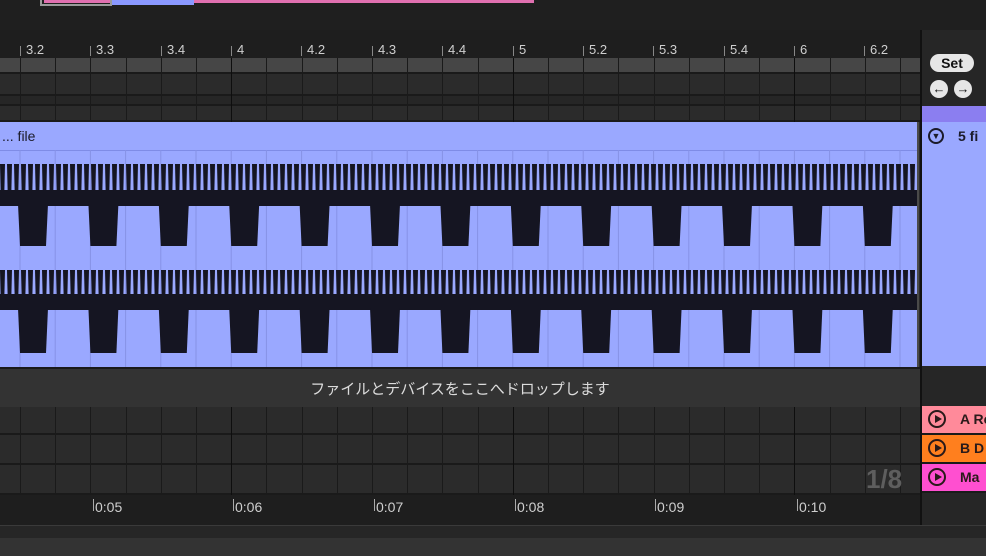 This screenshot has width=986, height=556. I want to click on lane-divider, so click(460, 101).